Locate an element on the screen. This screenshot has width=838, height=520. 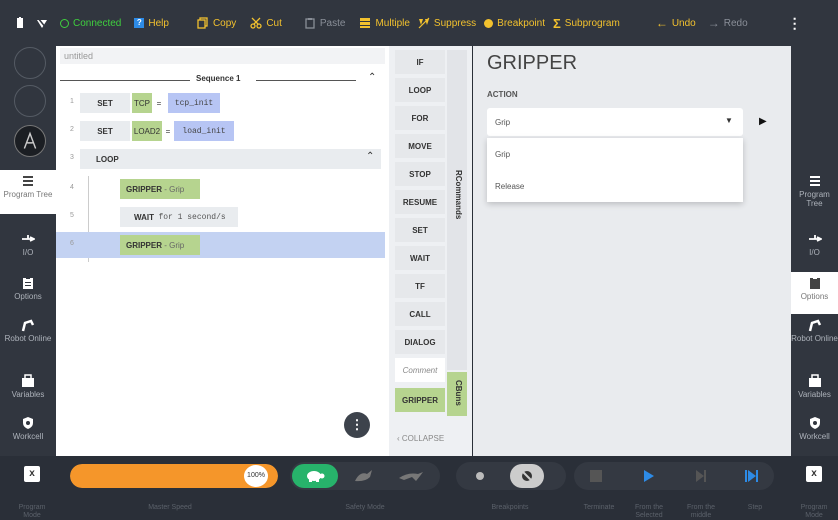
cmd-wait: WAIT is located at coordinates (420, 258).